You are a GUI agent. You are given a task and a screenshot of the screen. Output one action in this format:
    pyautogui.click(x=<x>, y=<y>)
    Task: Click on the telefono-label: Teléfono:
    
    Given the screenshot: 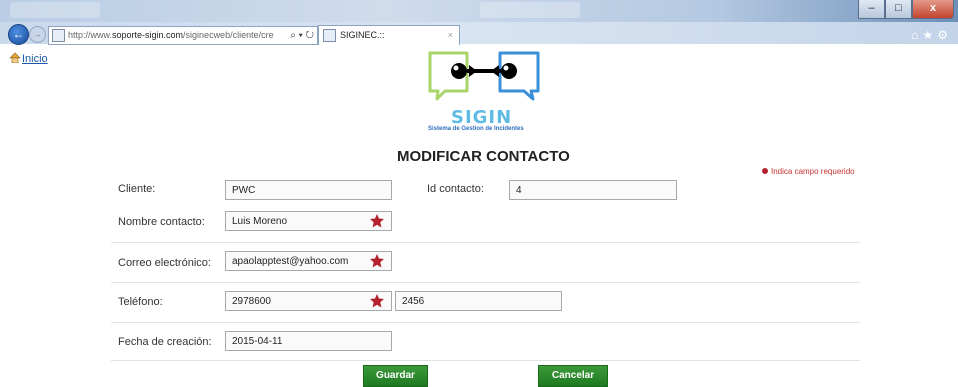 What is the action you would take?
    pyautogui.click(x=140, y=302)
    